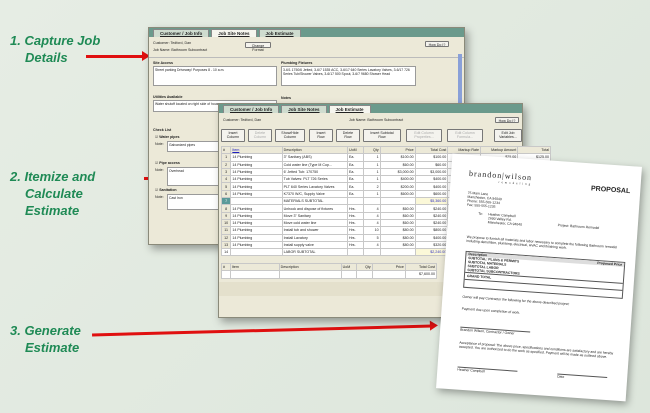 Image resolution: width=650 pixels, height=413 pixels. I want to click on checkbox-sanitation: Sanitation, so click(167, 190).